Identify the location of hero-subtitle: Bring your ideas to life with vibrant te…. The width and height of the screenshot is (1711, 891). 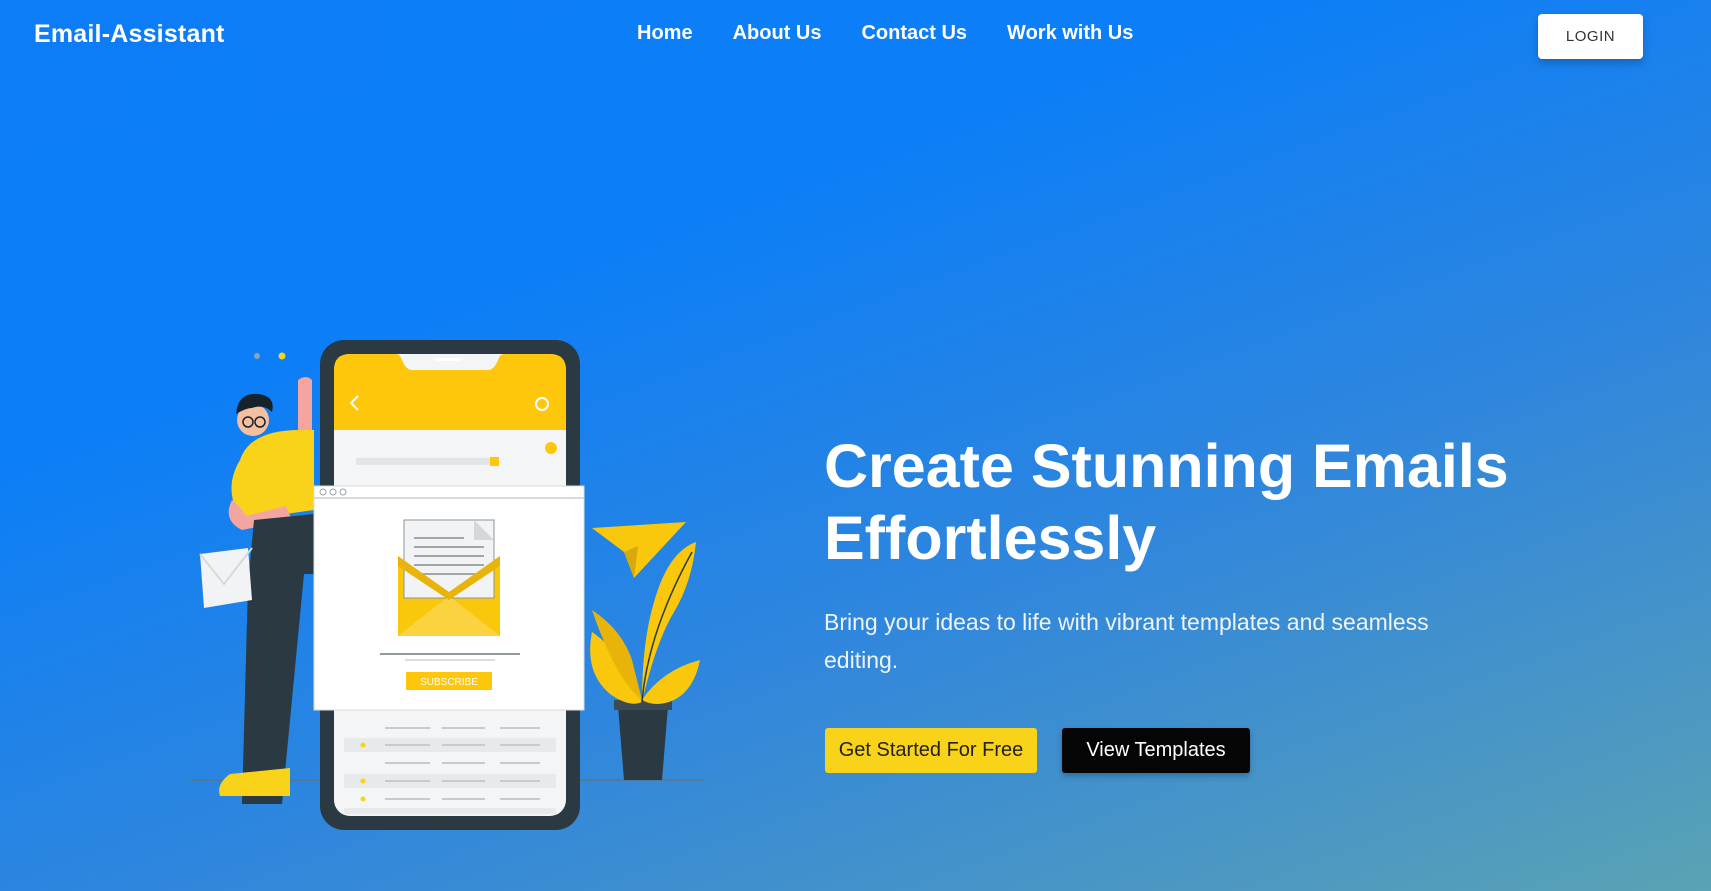
(1126, 641).